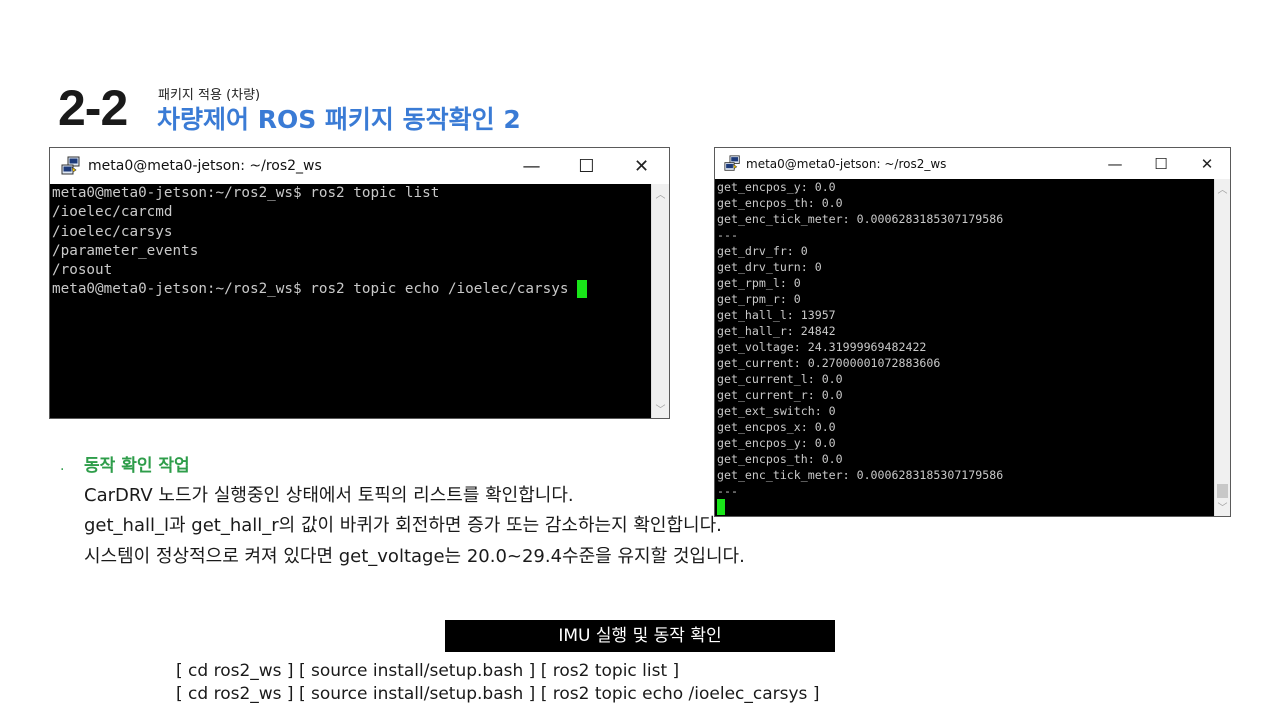  Describe the element at coordinates (1222, 491) in the screenshot. I see `scrollbar-thumb` at that location.